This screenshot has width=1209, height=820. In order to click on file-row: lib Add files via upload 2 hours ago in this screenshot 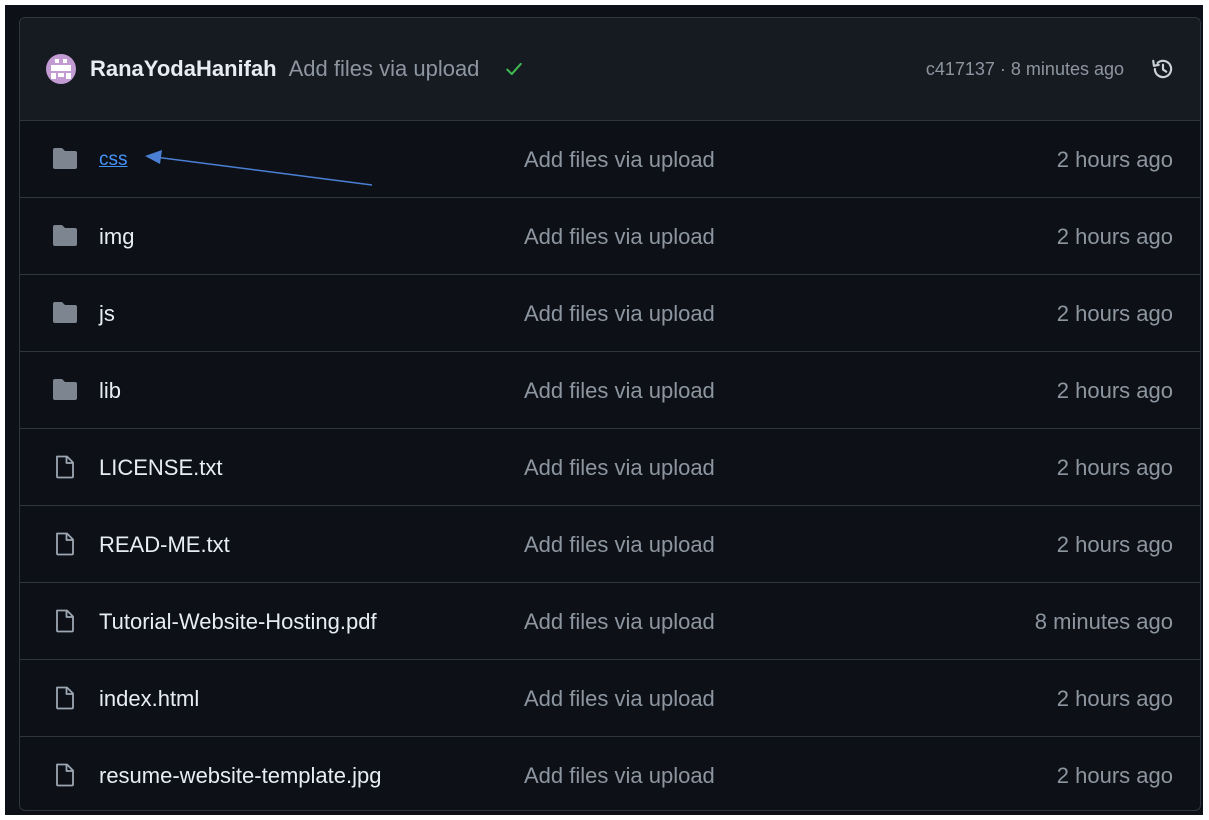, I will do `click(610, 390)`.